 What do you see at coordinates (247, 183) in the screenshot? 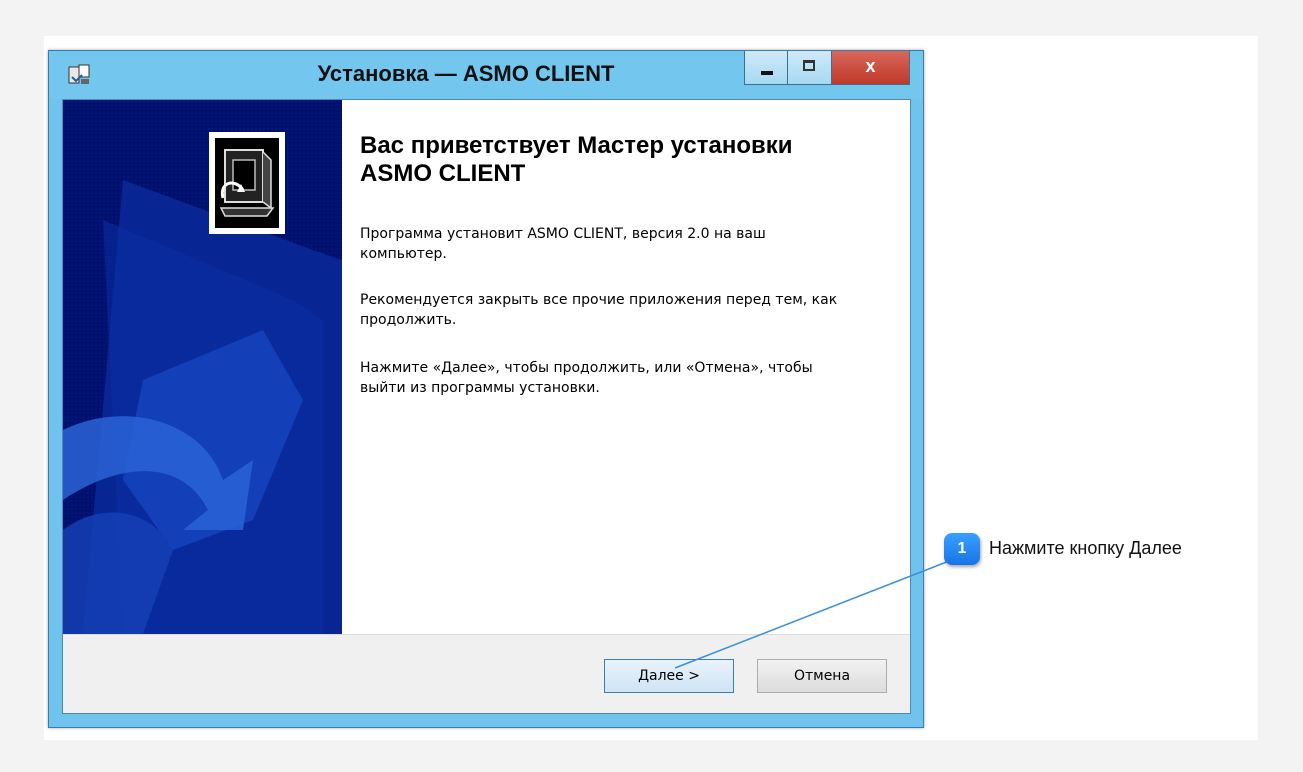
I see `installer-logo` at bounding box center [247, 183].